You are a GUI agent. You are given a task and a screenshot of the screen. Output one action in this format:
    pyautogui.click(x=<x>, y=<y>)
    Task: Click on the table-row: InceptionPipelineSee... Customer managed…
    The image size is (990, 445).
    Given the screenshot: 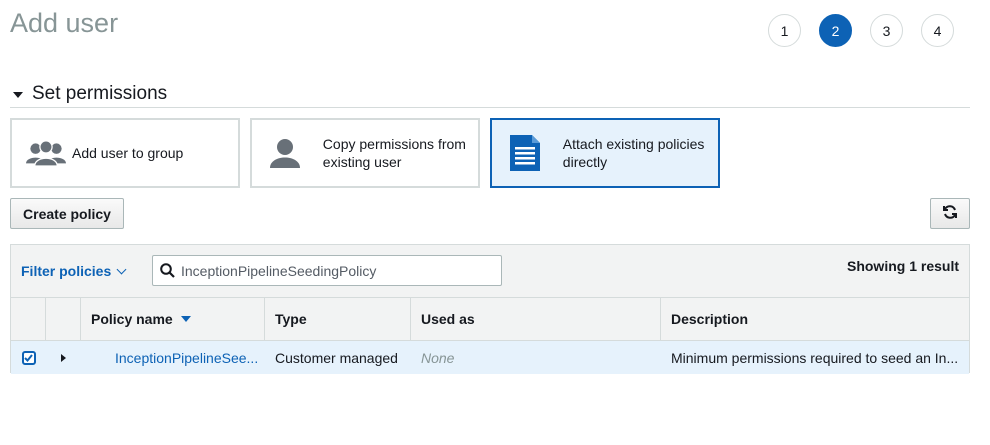 What is the action you would take?
    pyautogui.click(x=490, y=357)
    